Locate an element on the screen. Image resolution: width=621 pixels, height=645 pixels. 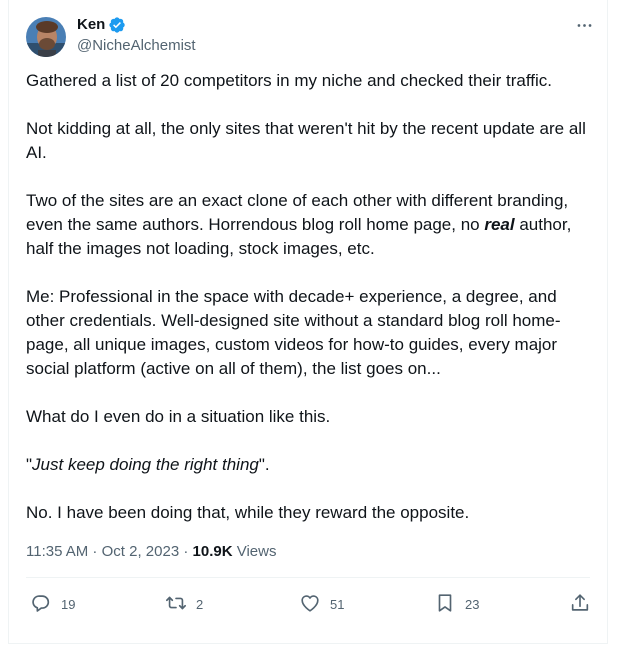
post-meta: 11:35 AM · Oct 2, 2023 · 10.9K Views is located at coordinates (151, 552).